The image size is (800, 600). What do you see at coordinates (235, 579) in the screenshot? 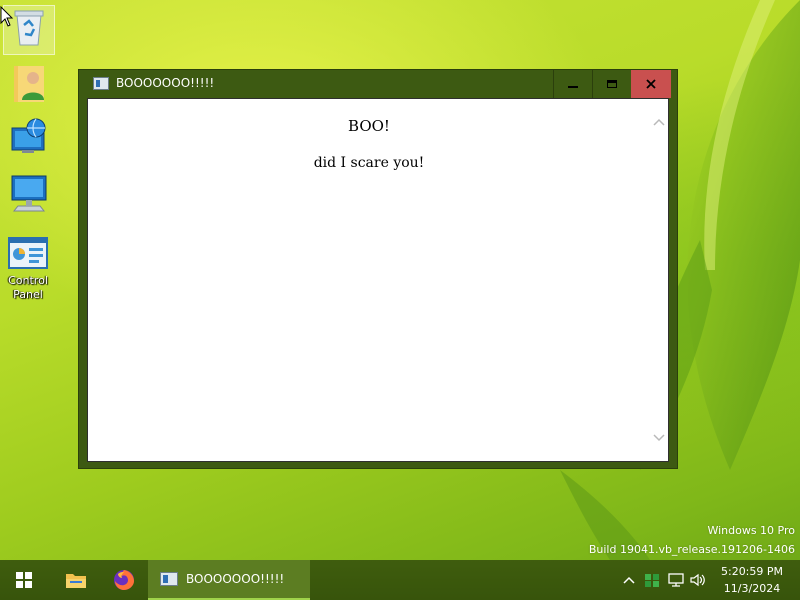
I see `taskbar-active-window-label: BOOOOOOO!!!!!` at bounding box center [235, 579].